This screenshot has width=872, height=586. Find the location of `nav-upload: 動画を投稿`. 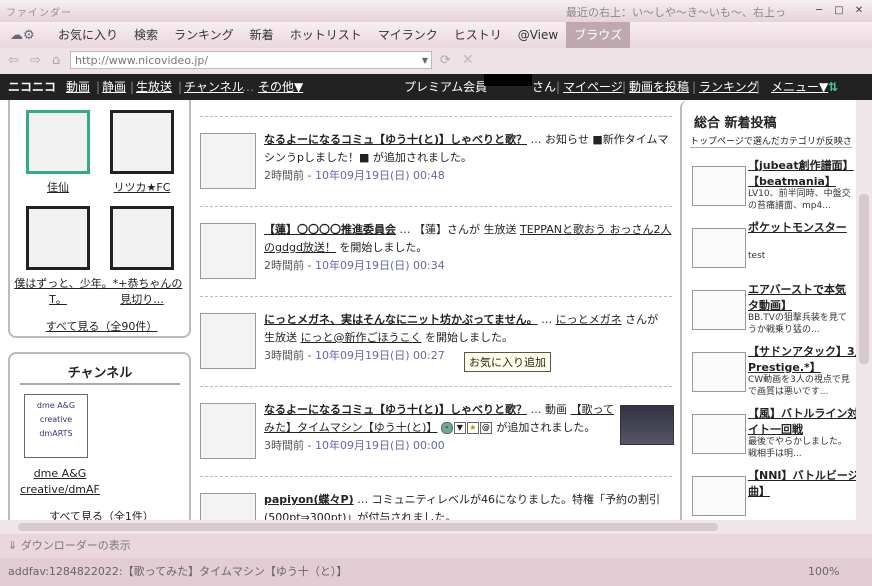

nav-upload: 動画を投稿 is located at coordinates (659, 87).